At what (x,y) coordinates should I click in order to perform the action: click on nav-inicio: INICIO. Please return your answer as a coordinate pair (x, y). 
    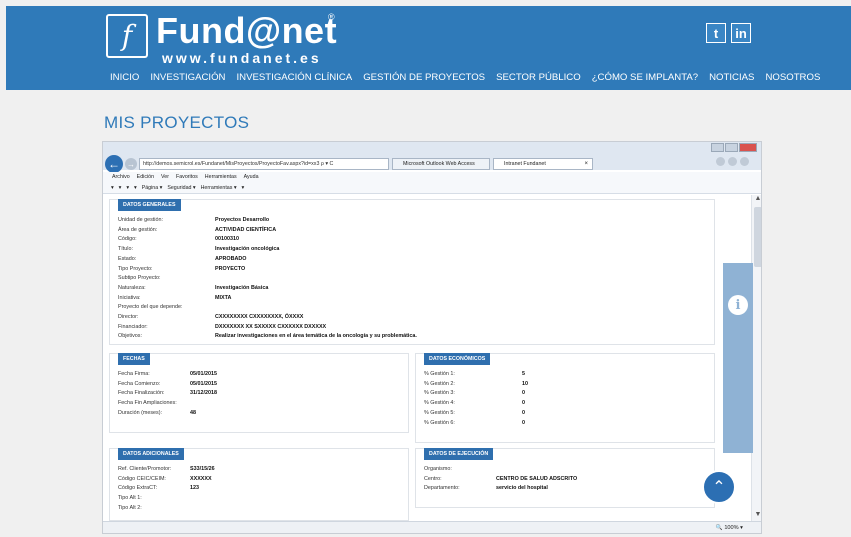
    Looking at the image, I should click on (124, 77).